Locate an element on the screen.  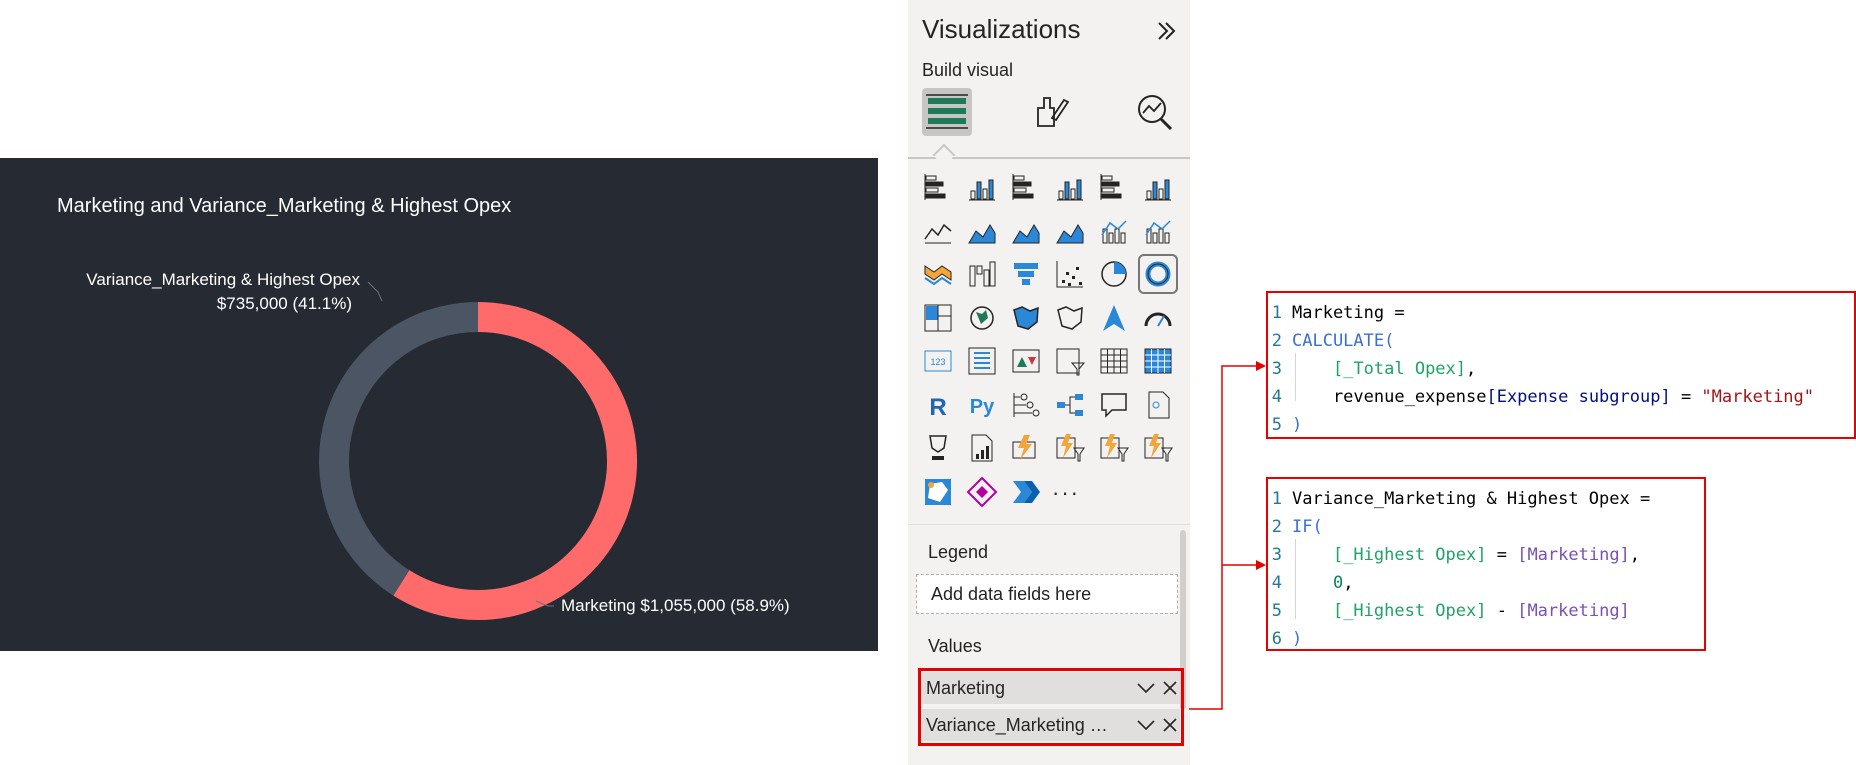
code-token: [_Total Opex] is located at coordinates (1399, 369).